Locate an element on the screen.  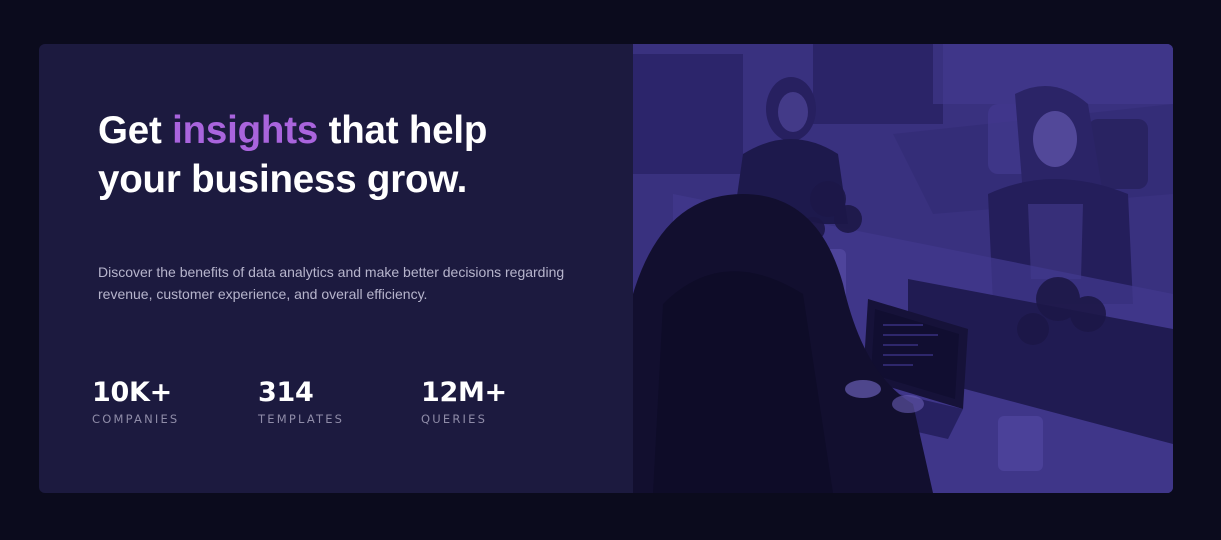
stat-value: 12M+ is located at coordinates (464, 392).